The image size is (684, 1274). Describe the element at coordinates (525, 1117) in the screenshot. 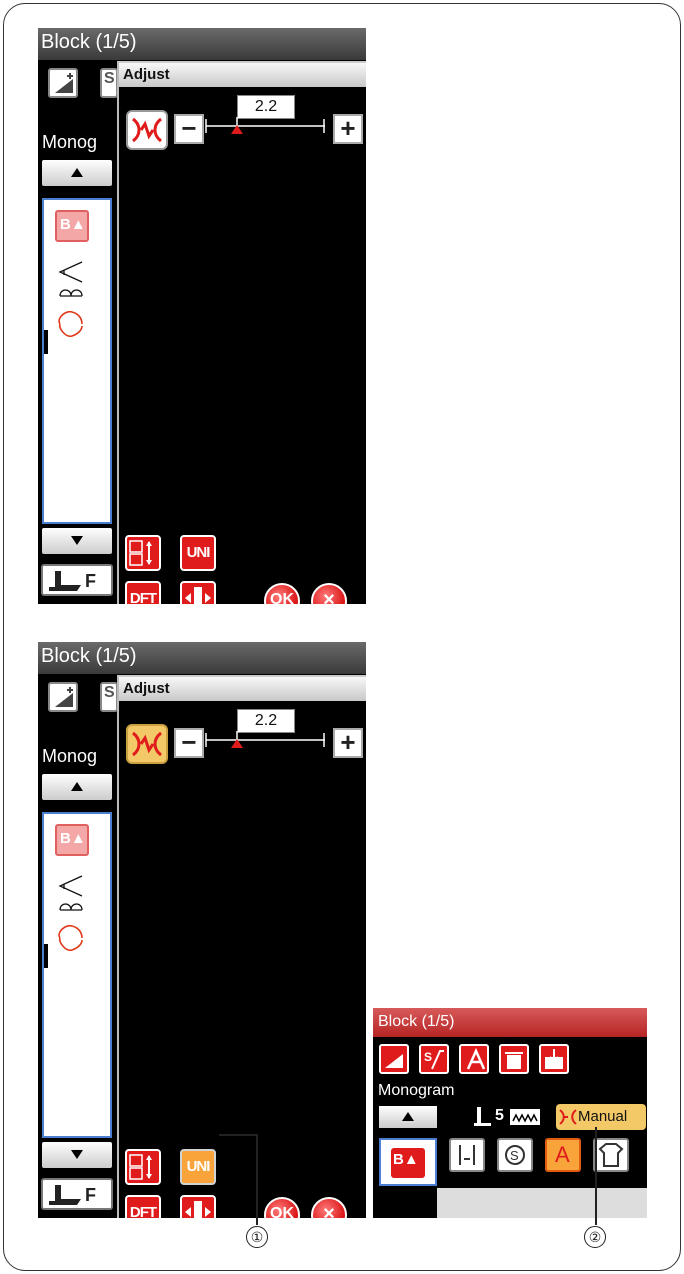

I see `feed-dog-icon` at that location.